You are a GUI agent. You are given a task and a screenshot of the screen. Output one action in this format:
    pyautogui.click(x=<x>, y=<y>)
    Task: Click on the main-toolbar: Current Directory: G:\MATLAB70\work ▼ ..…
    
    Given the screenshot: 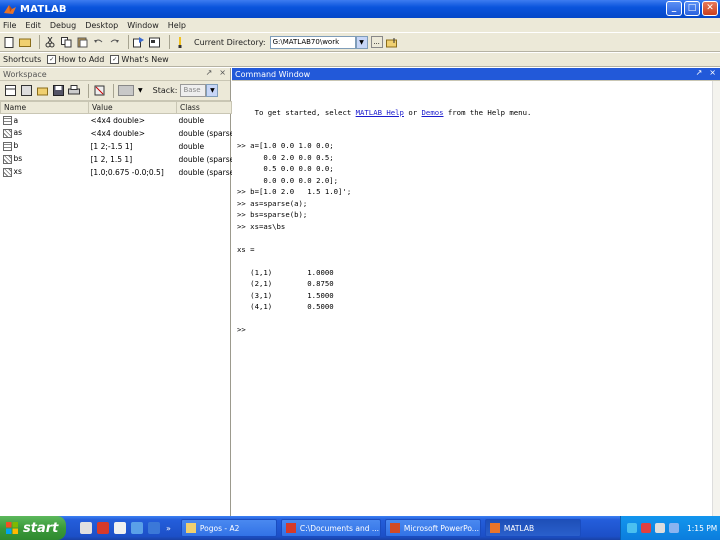 What is the action you would take?
    pyautogui.click(x=360, y=42)
    